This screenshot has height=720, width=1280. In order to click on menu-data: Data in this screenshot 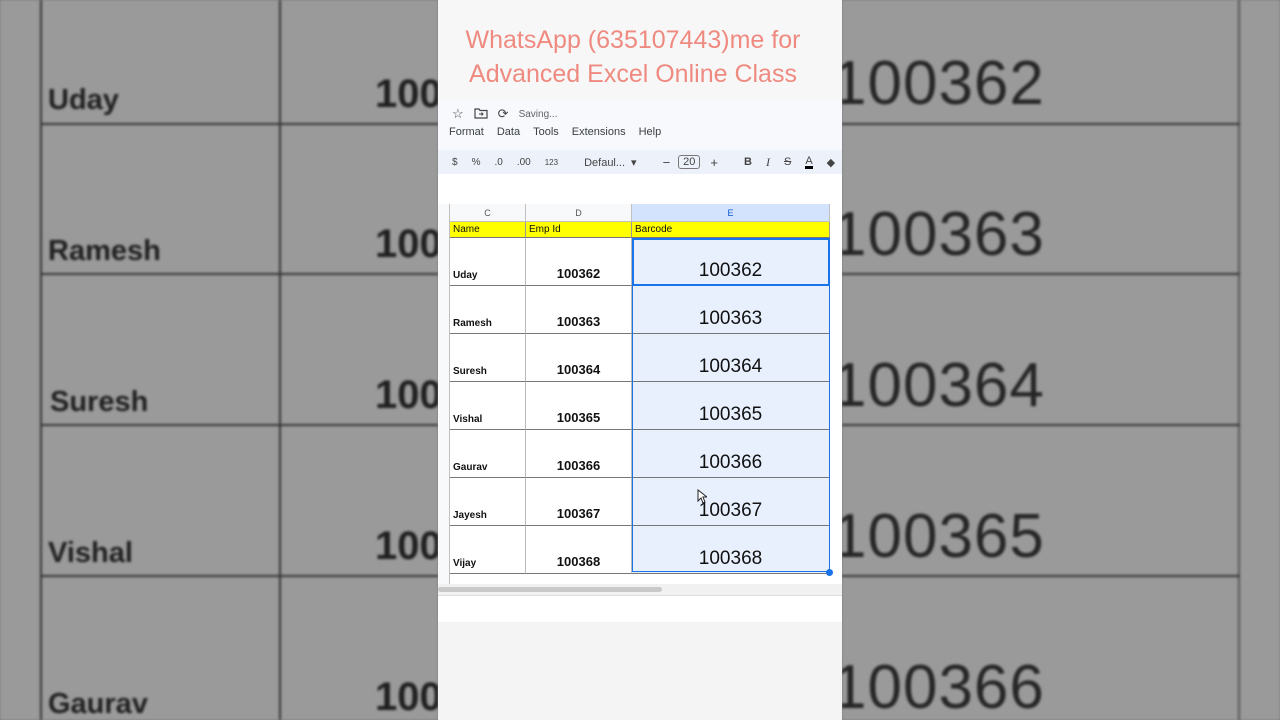, I will do `click(508, 132)`.